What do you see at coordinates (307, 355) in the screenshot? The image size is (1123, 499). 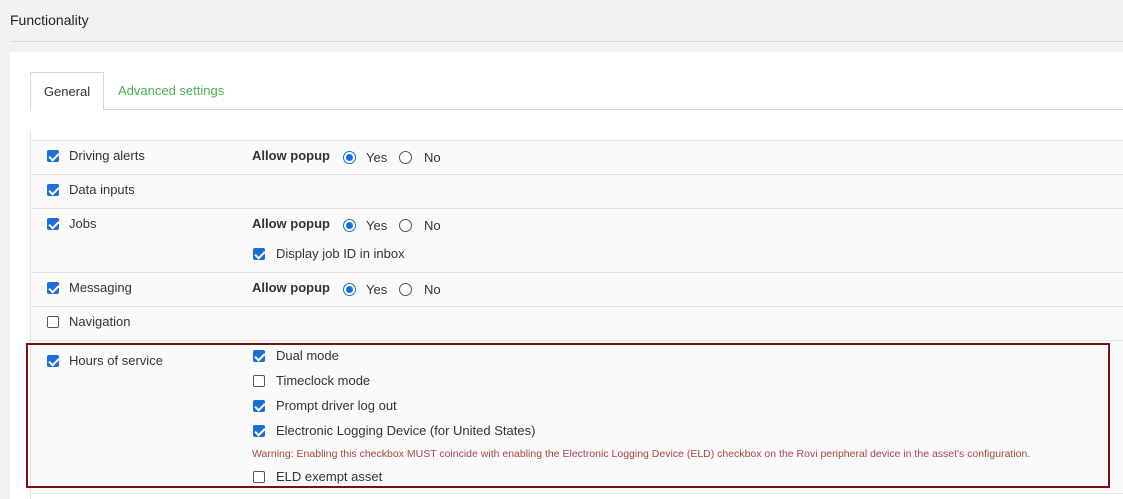 I see `dual-mode-label: Dual mode` at bounding box center [307, 355].